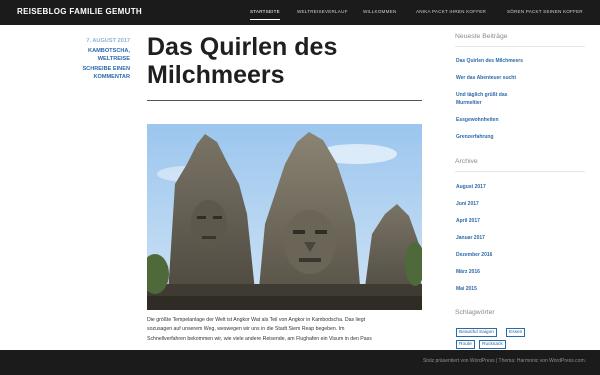 Image resolution: width=600 pixels, height=375 pixels. What do you see at coordinates (451, 11) in the screenshot?
I see `nav-item-anika-koffer: ANIKA PACKT IHREN KOFFER` at bounding box center [451, 11].